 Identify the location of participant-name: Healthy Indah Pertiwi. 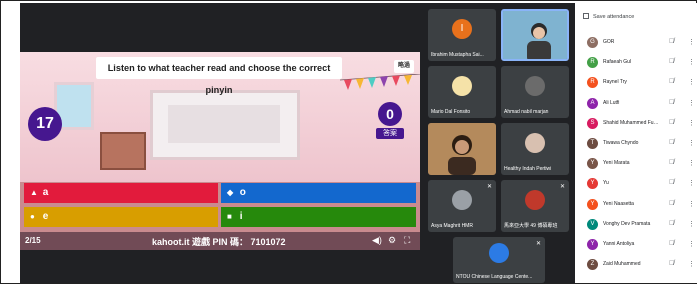
(528, 169).